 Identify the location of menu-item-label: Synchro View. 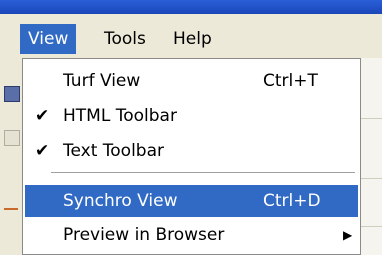
(120, 201).